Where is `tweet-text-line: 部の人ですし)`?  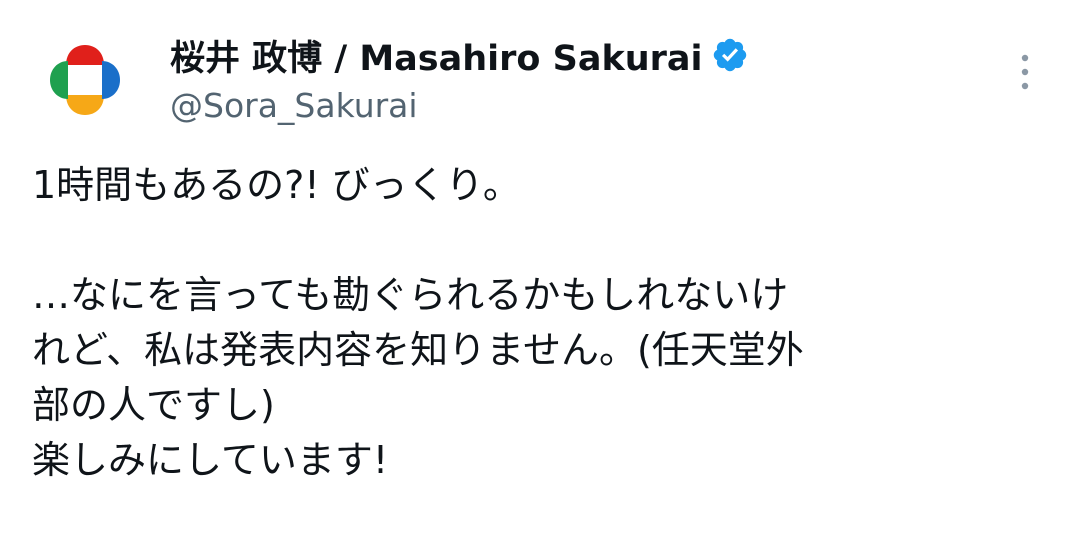 tweet-text-line: 部の人ですし) is located at coordinates (153, 405).